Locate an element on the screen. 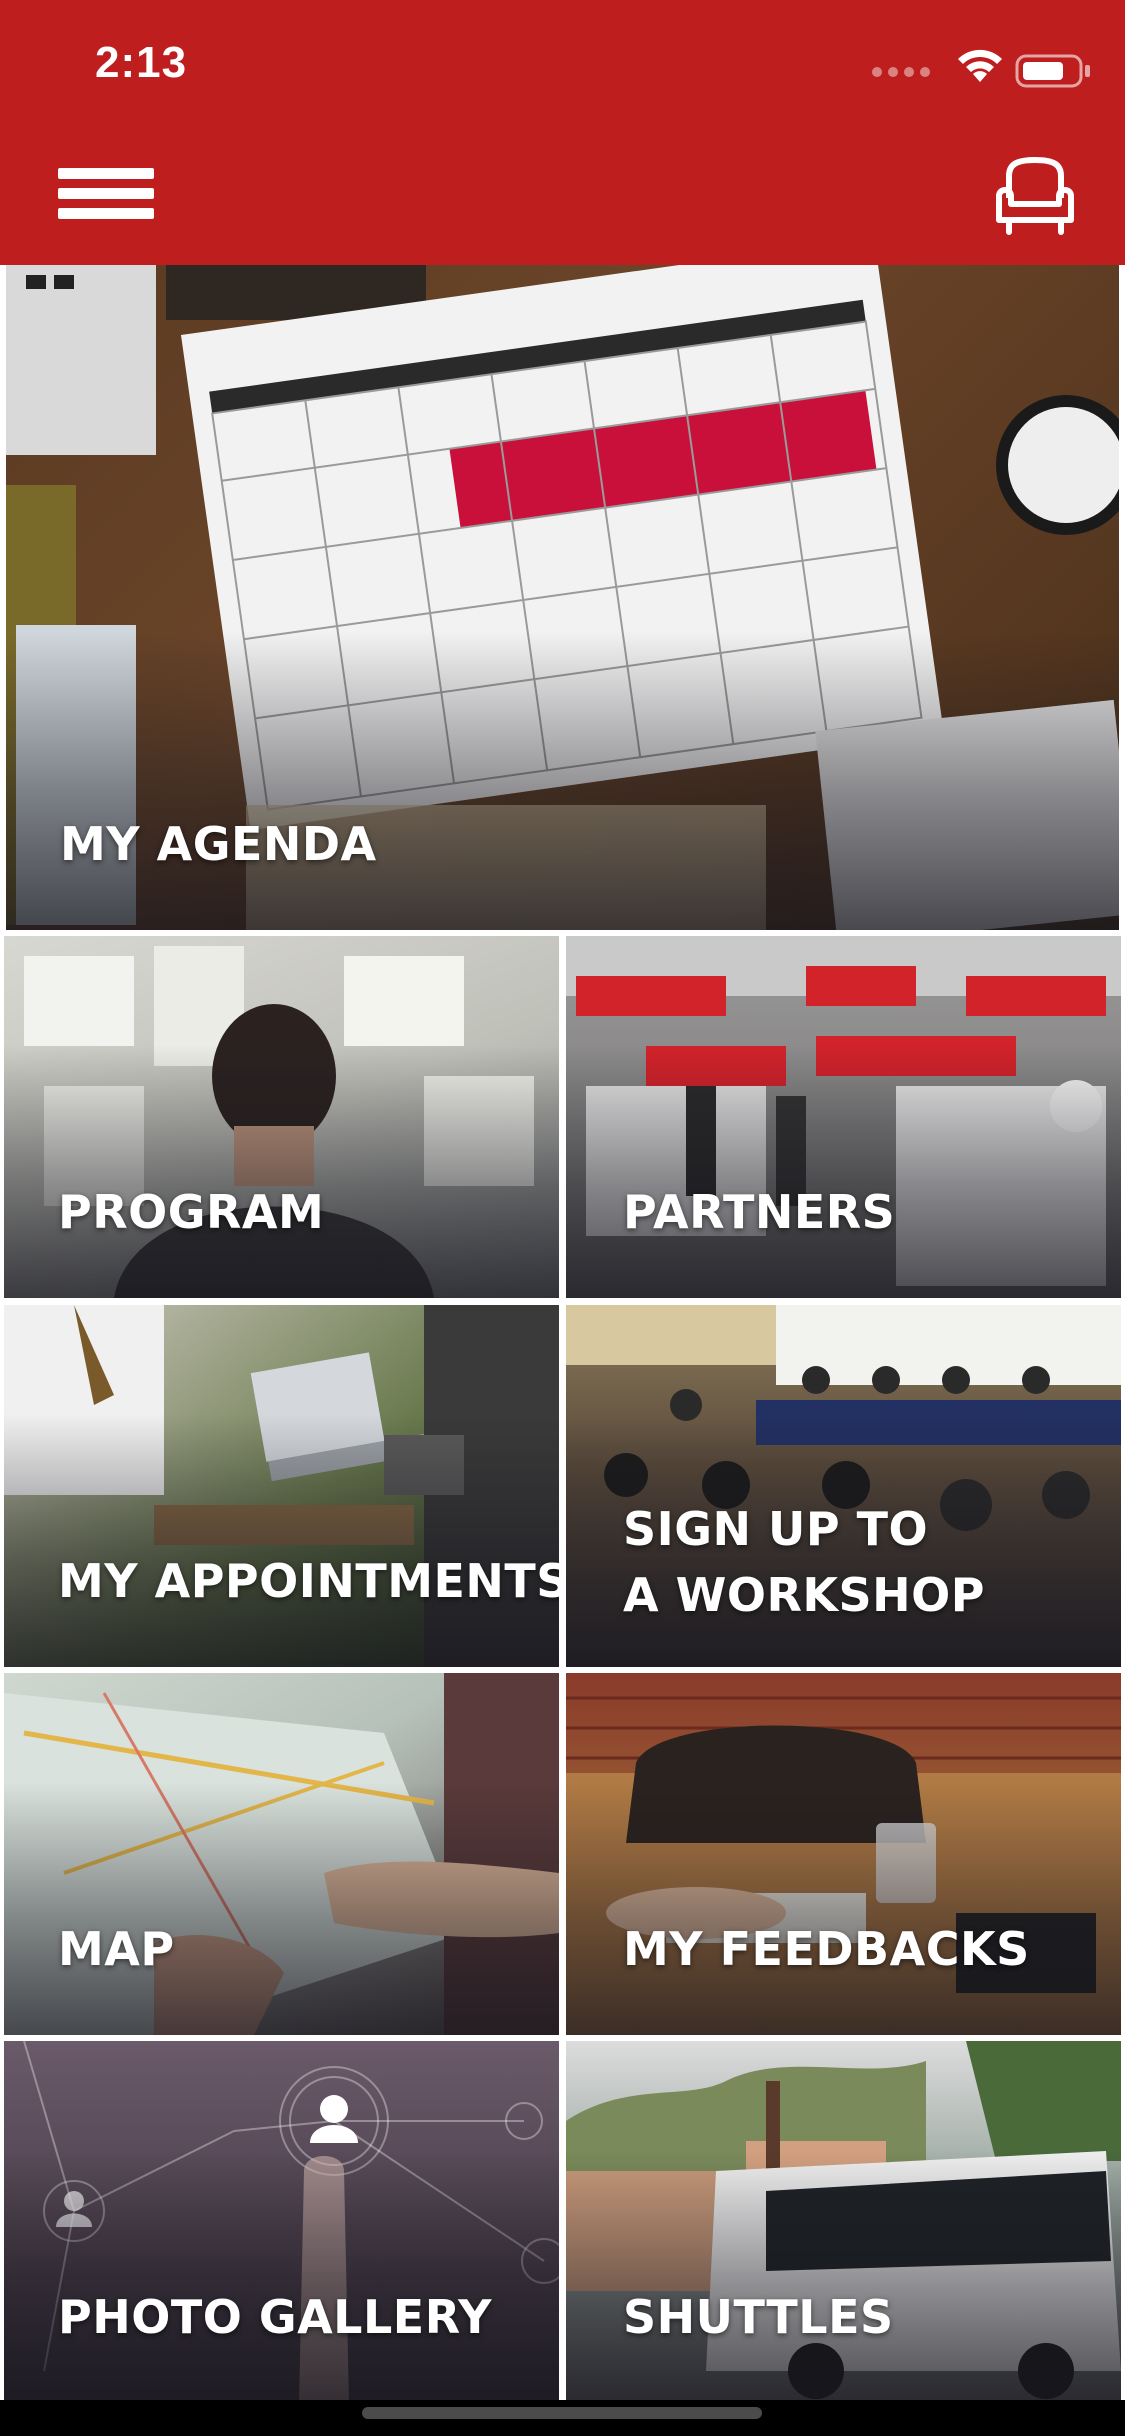  tile-label: MY FEEDBACKS is located at coordinates (826, 1949).